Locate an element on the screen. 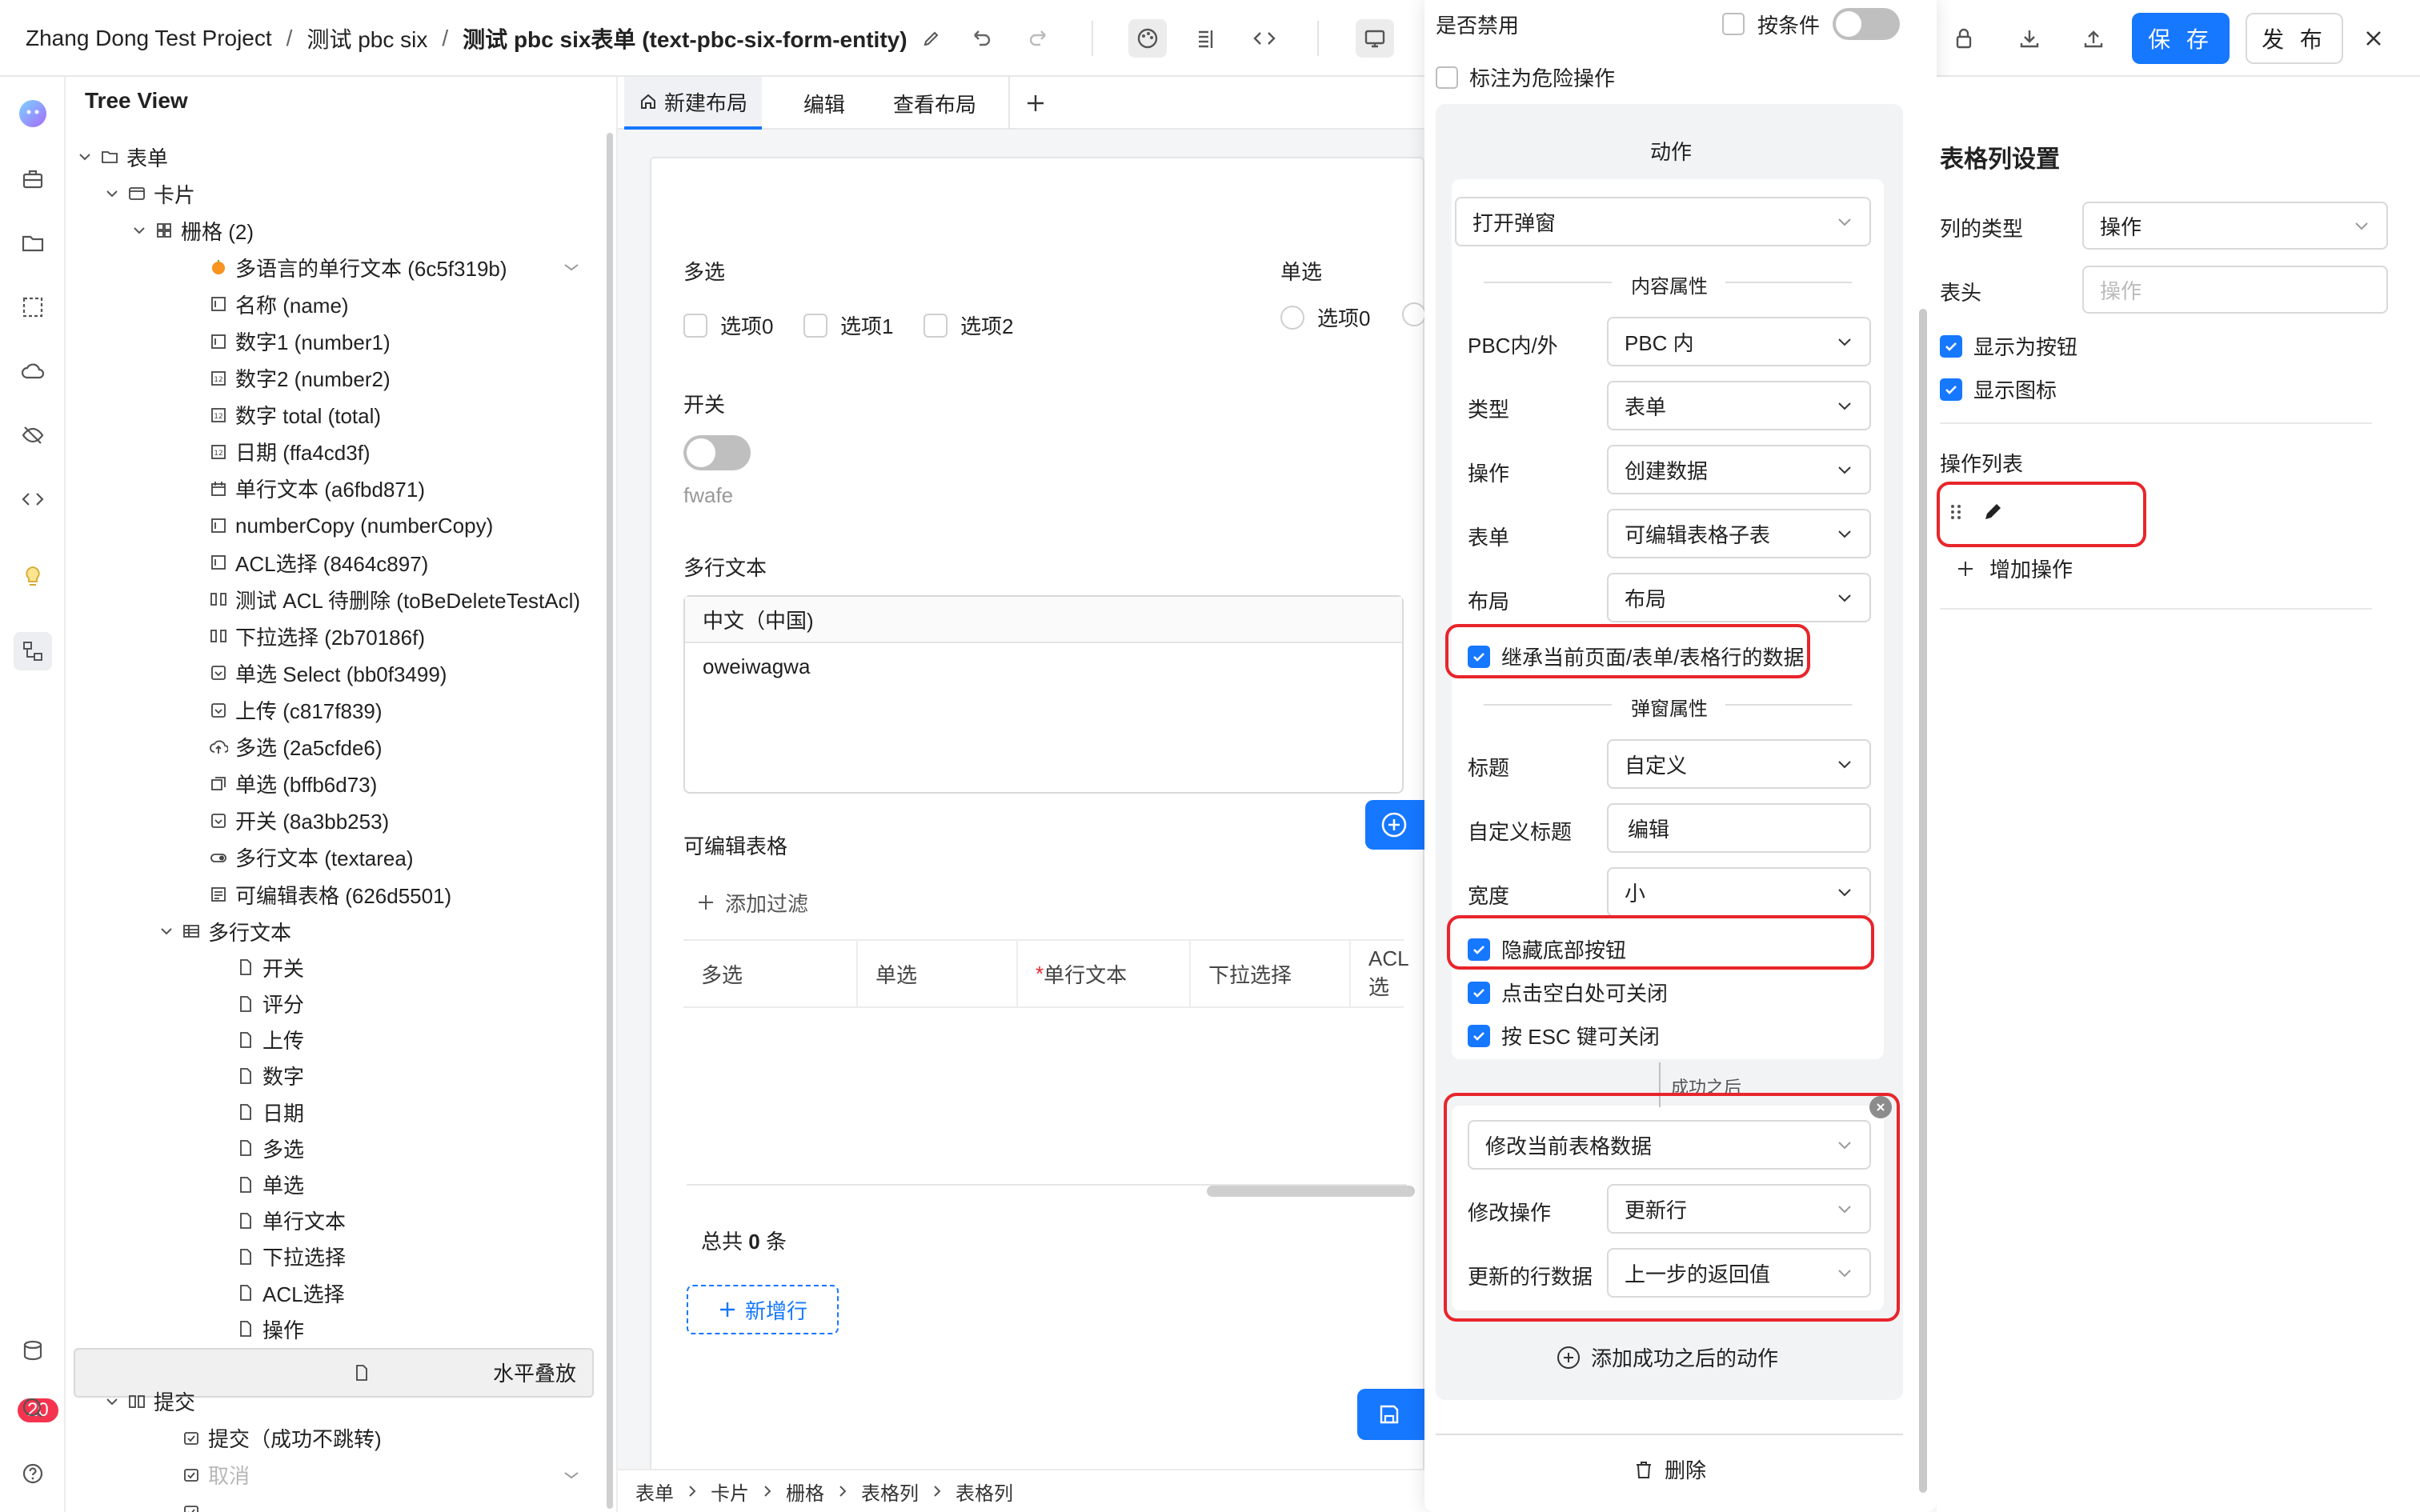 The height and width of the screenshot is (1512, 2420). width-select: 小 is located at coordinates (1739, 892).